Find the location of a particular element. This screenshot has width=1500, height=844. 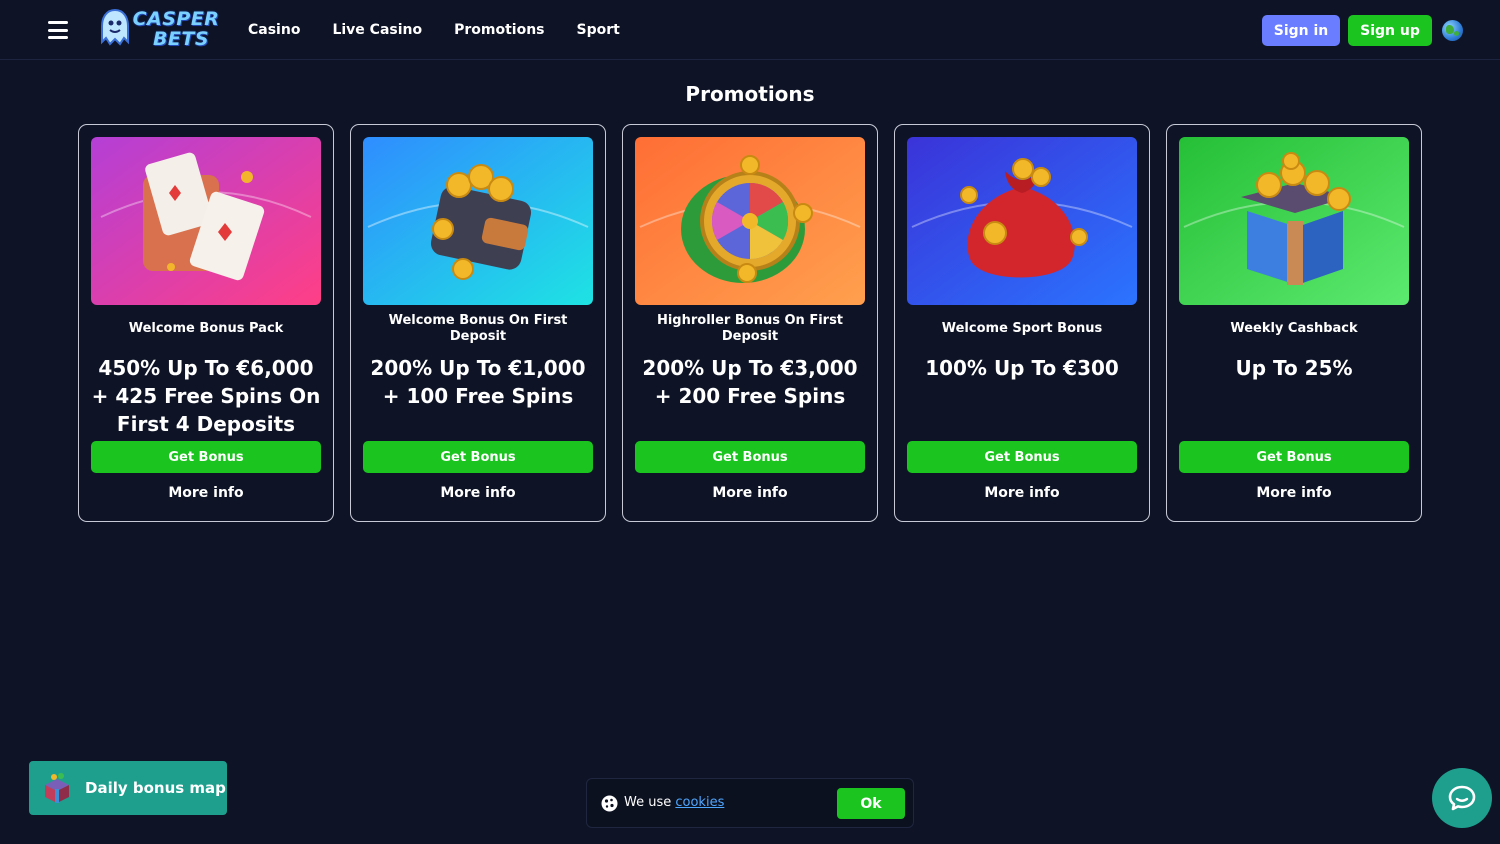

daily-bonus-map-button: Daily bonus map is located at coordinates (128, 788).